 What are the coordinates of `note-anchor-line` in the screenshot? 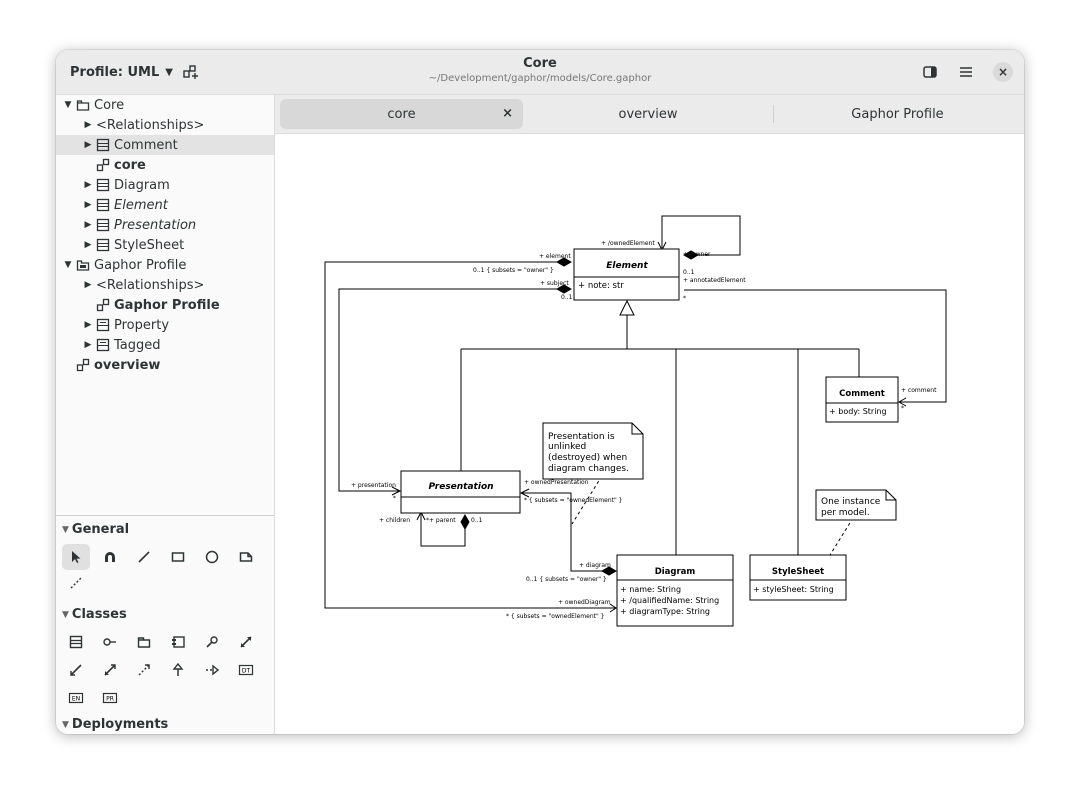 It's located at (841, 536).